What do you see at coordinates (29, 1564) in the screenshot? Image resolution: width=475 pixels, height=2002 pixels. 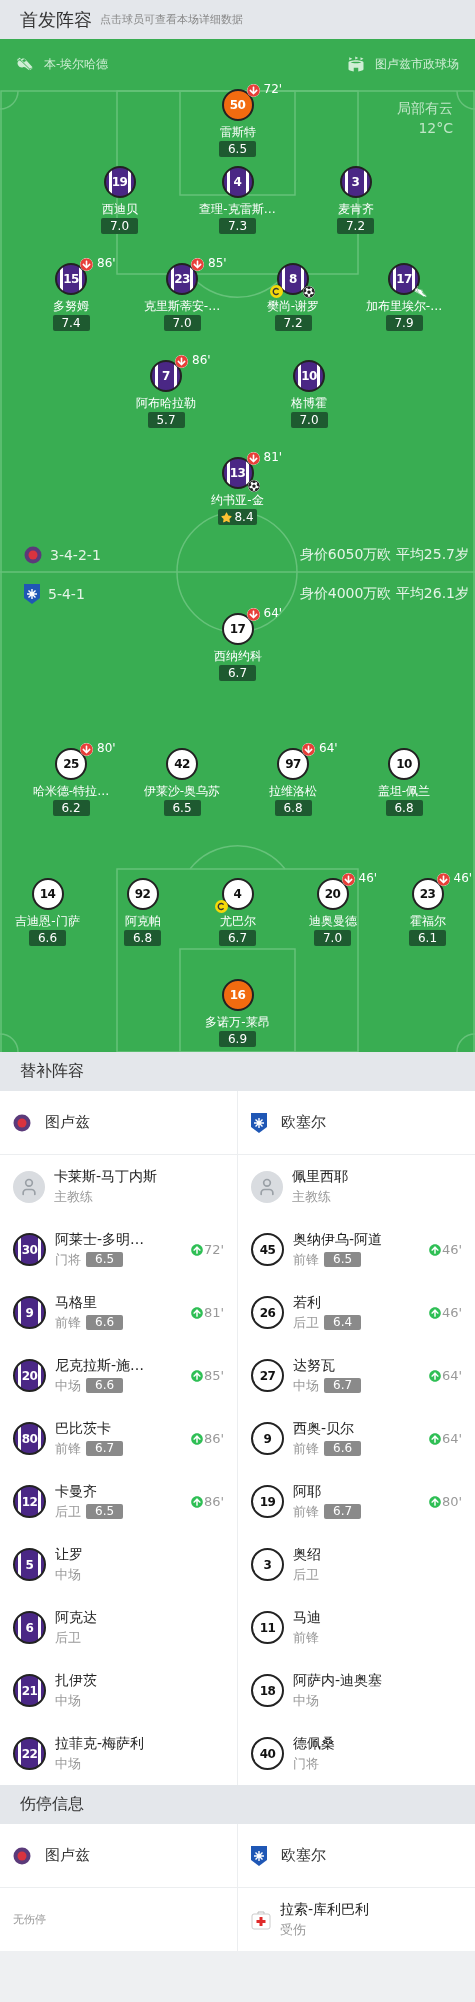 I see `player-shirt: 5` at bounding box center [29, 1564].